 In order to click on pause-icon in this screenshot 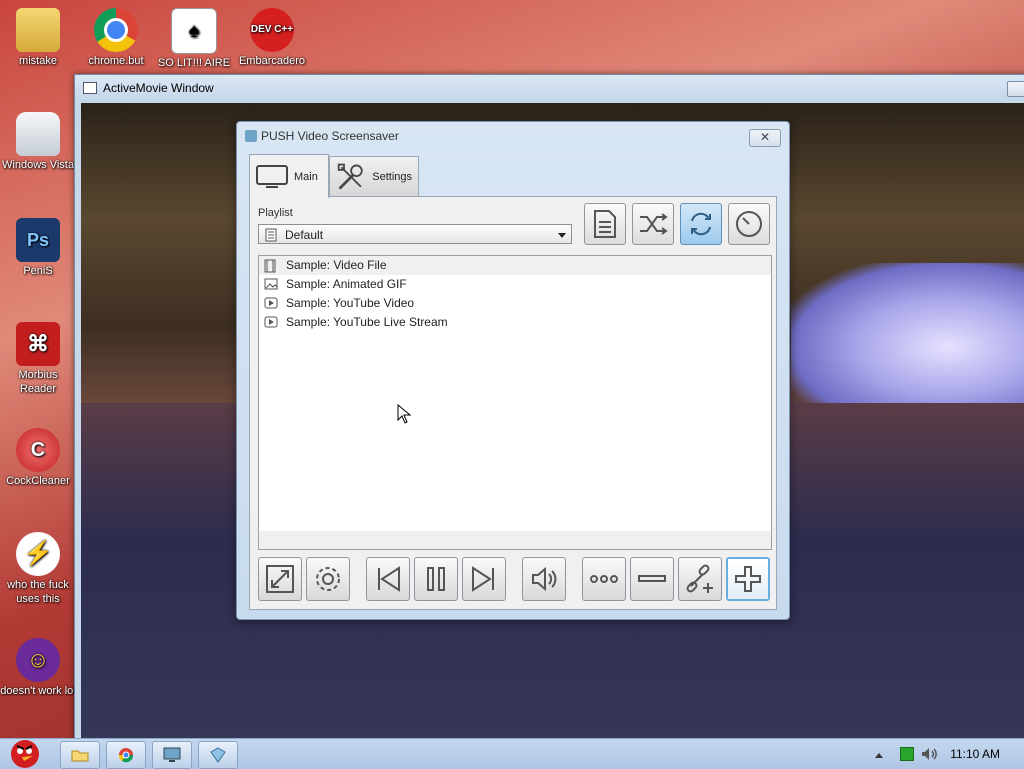, I will do `click(436, 579)`.